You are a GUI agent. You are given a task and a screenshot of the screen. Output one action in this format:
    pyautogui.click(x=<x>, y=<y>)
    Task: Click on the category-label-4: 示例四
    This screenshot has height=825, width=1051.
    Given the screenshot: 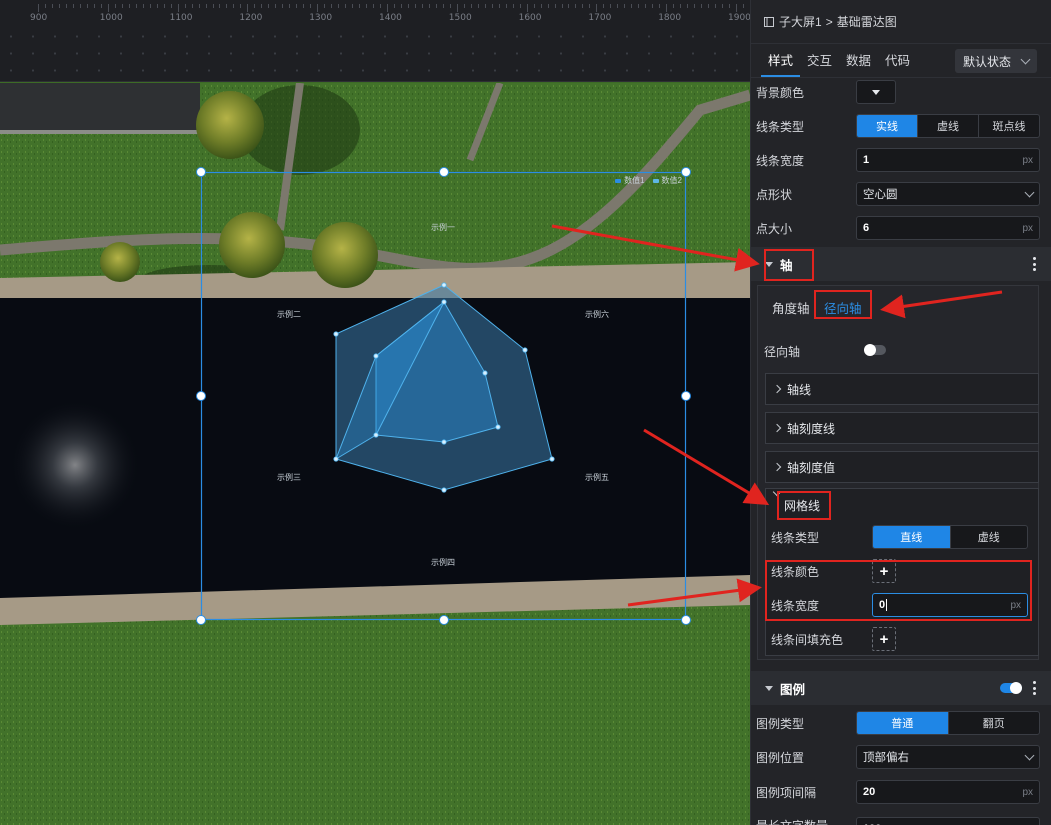 What is the action you would take?
    pyautogui.click(x=443, y=562)
    